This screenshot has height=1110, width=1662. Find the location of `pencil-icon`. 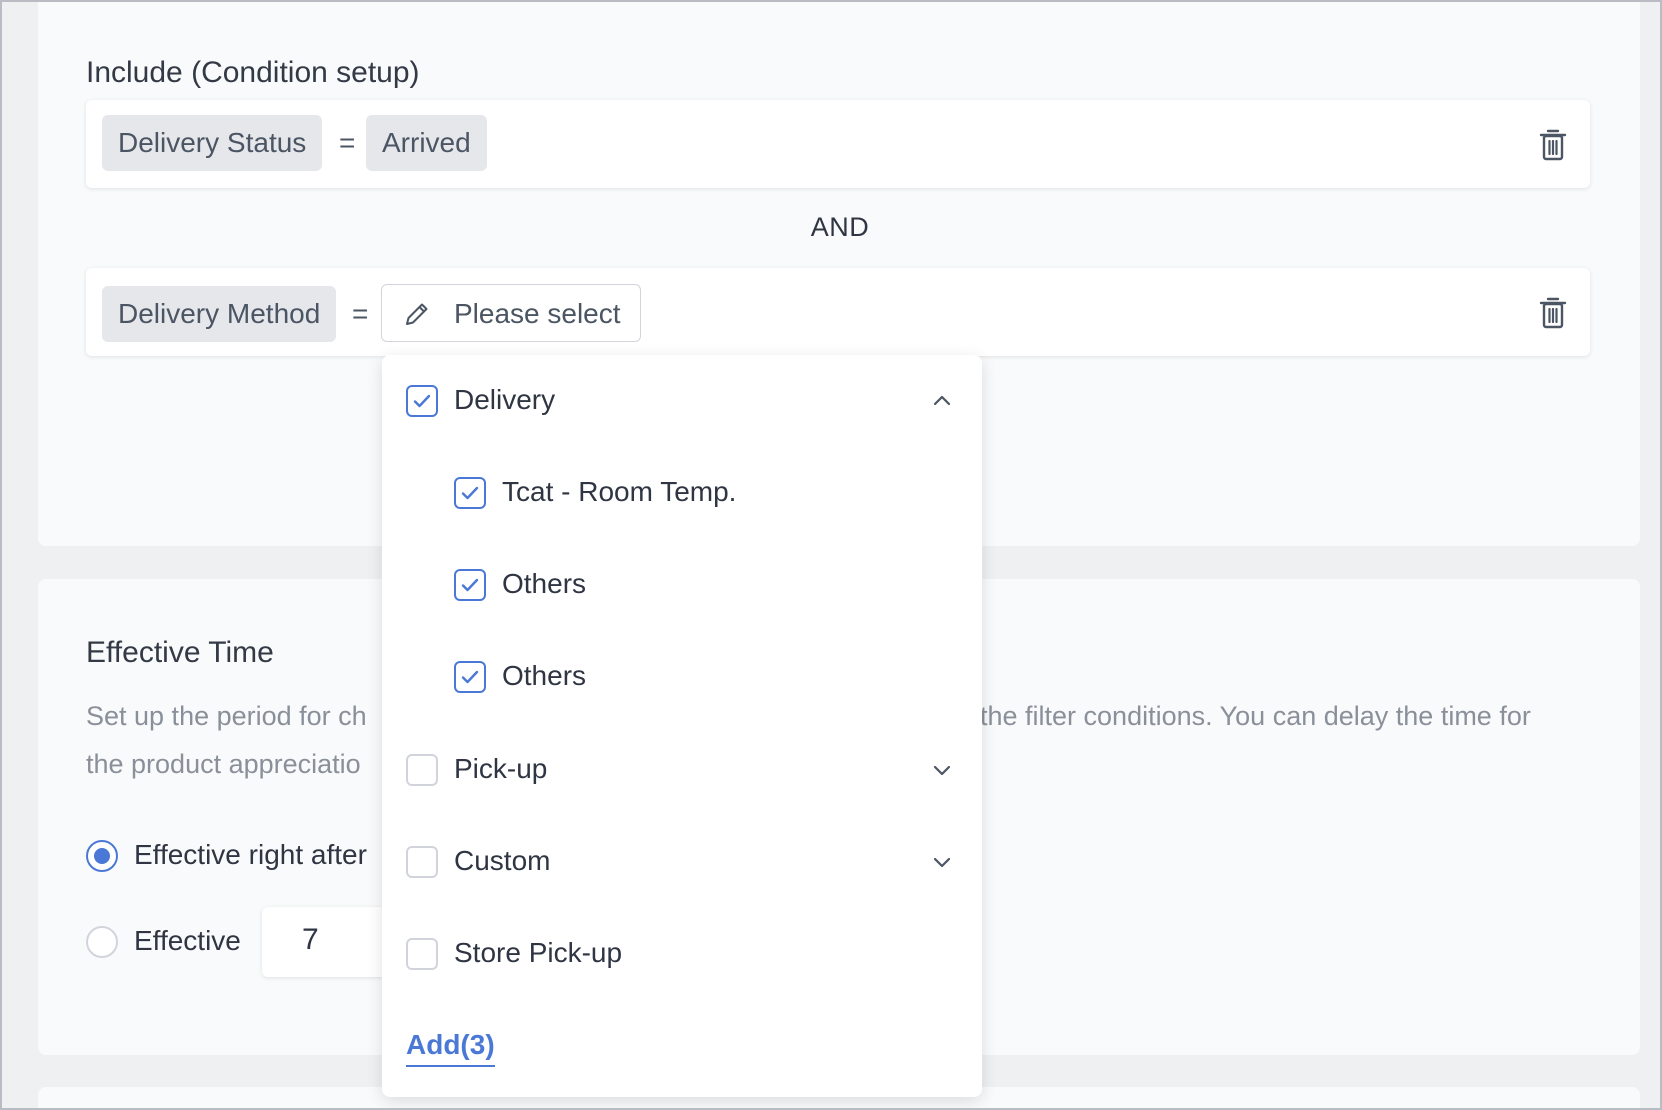

pencil-icon is located at coordinates (417, 314).